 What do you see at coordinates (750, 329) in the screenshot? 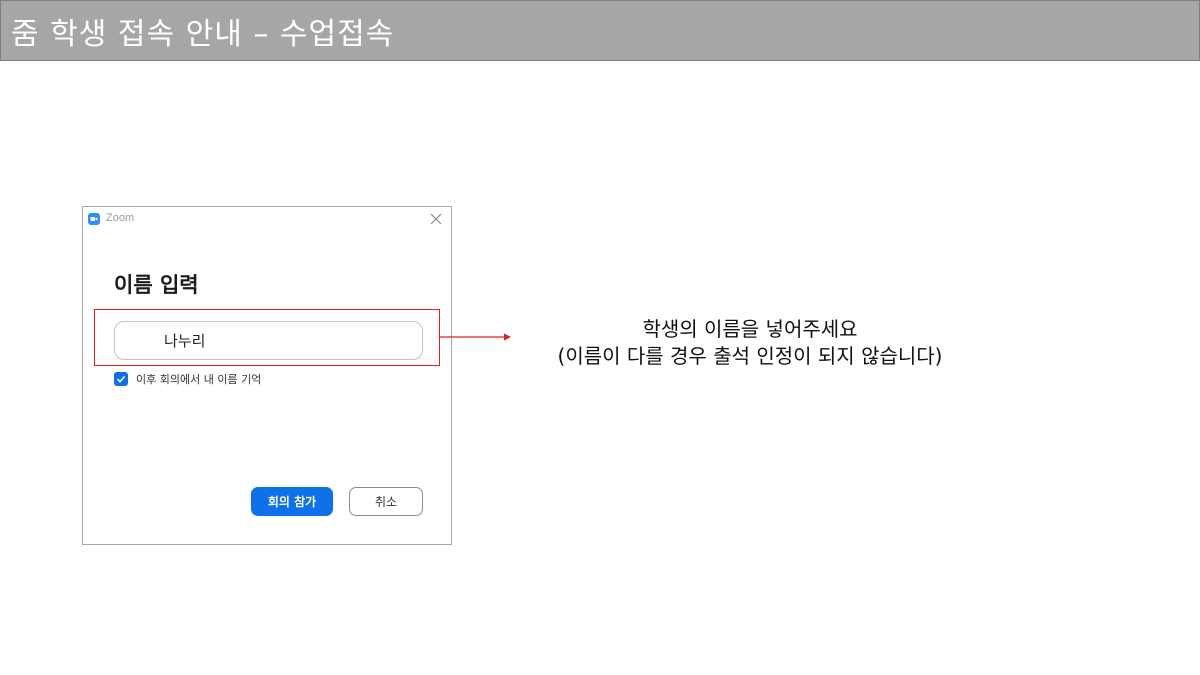
I see `instruction-line-1: 학생의 이름을 넣어주세요` at bounding box center [750, 329].